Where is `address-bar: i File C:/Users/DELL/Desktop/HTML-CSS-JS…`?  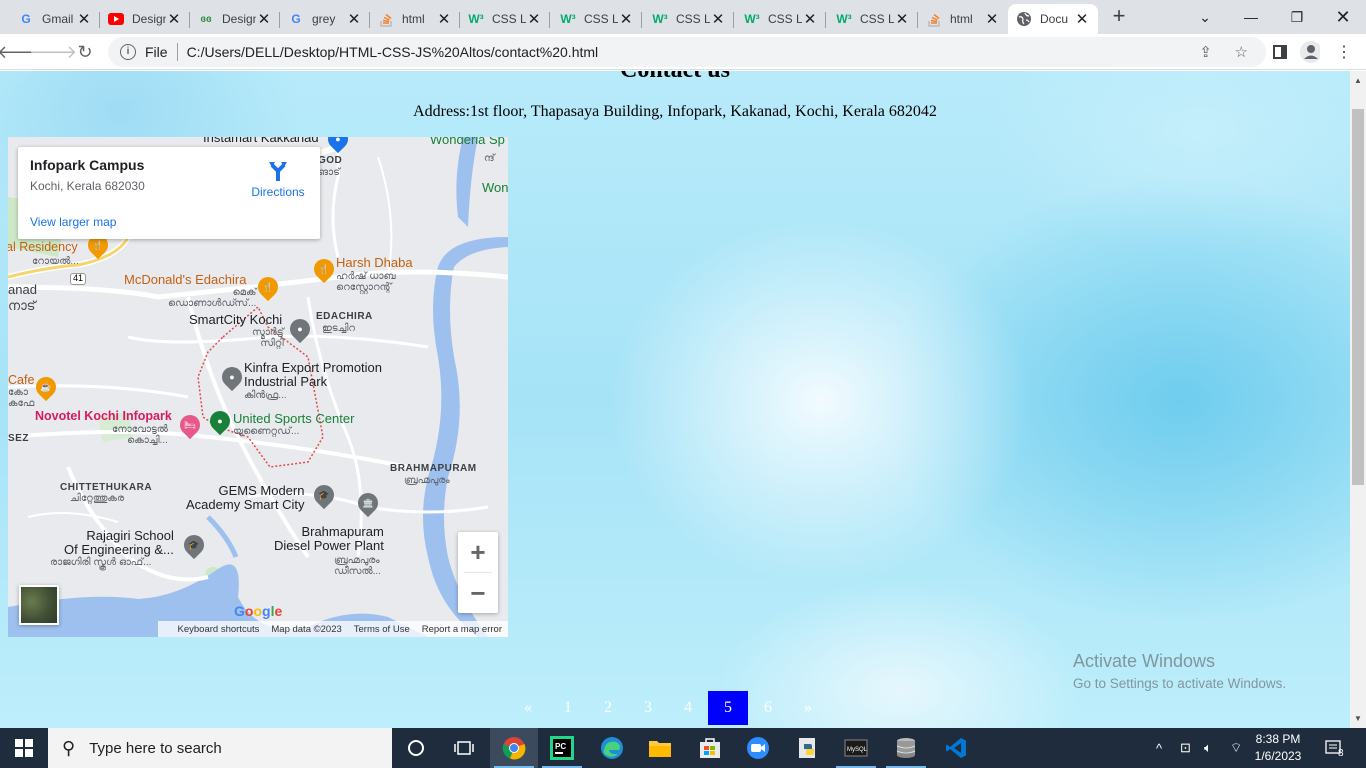
address-bar: i File C:/Users/DELL/Desktop/HTML-CSS-JS… is located at coordinates (687, 52).